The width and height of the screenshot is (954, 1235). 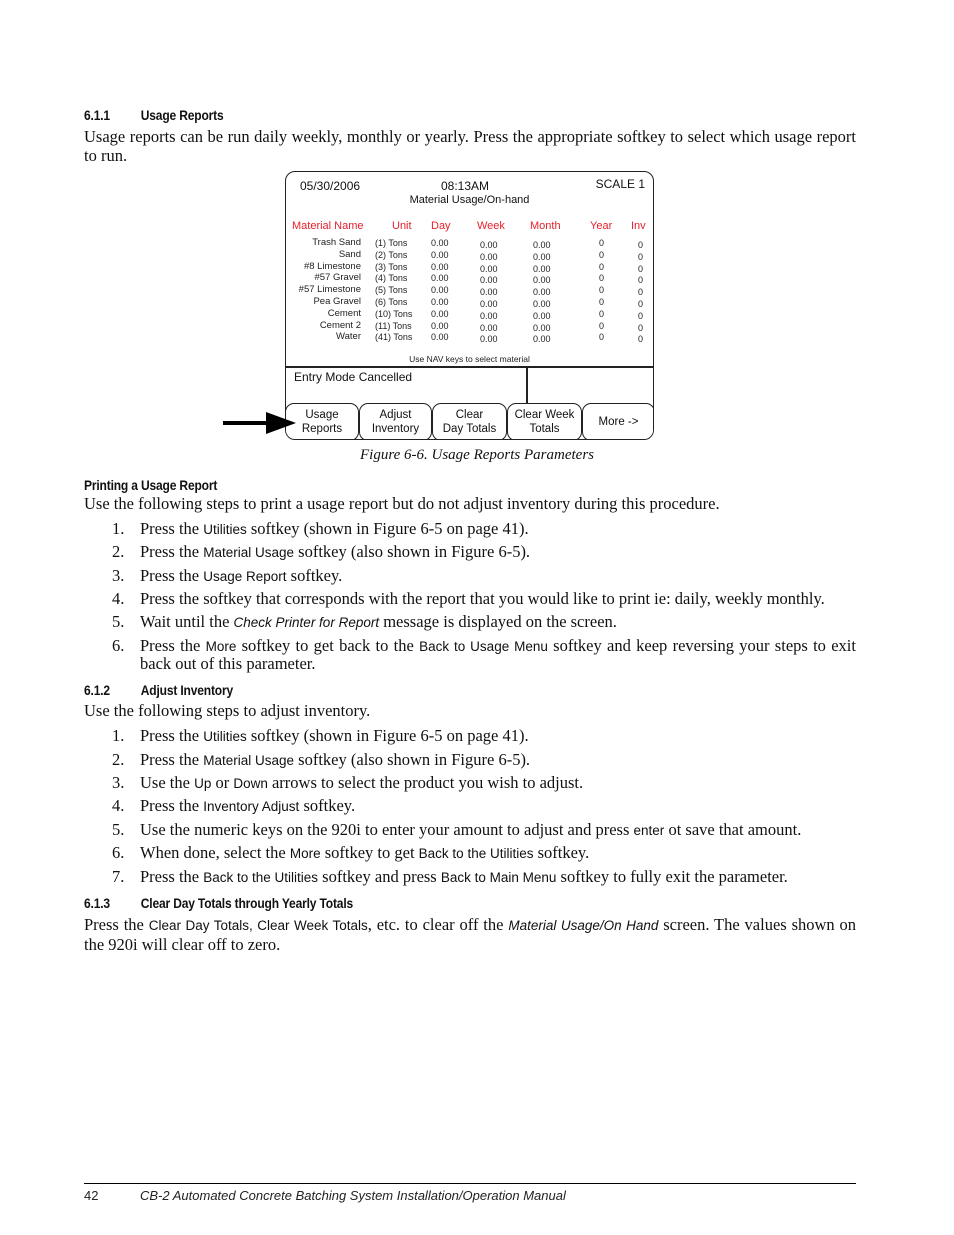 I want to click on step-number: 6., so click(x=118, y=645).